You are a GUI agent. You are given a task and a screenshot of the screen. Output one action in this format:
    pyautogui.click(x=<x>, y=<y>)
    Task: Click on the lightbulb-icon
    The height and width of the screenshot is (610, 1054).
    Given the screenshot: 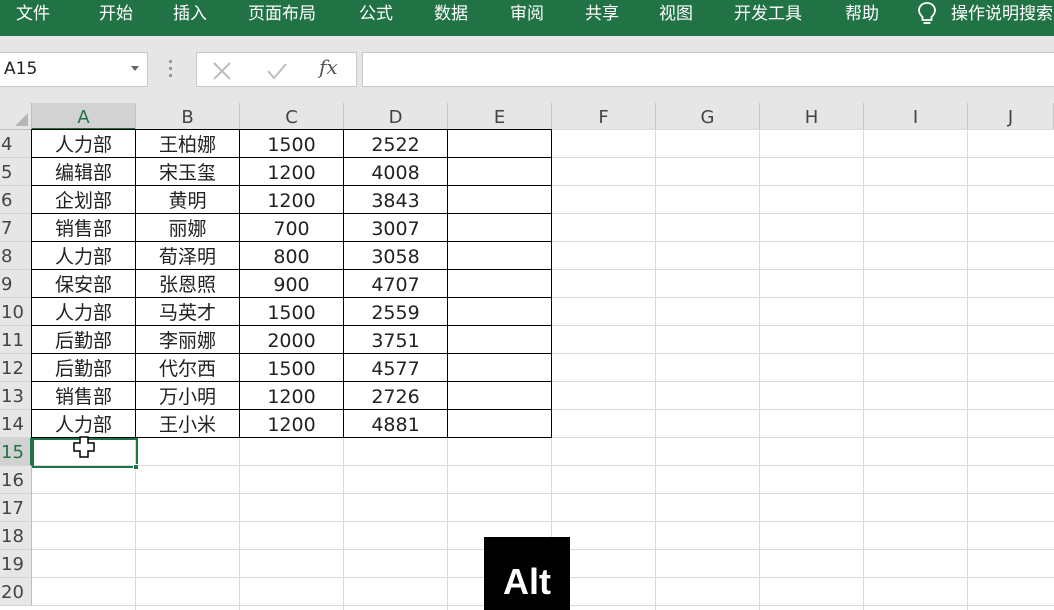 What is the action you would take?
    pyautogui.click(x=927, y=14)
    